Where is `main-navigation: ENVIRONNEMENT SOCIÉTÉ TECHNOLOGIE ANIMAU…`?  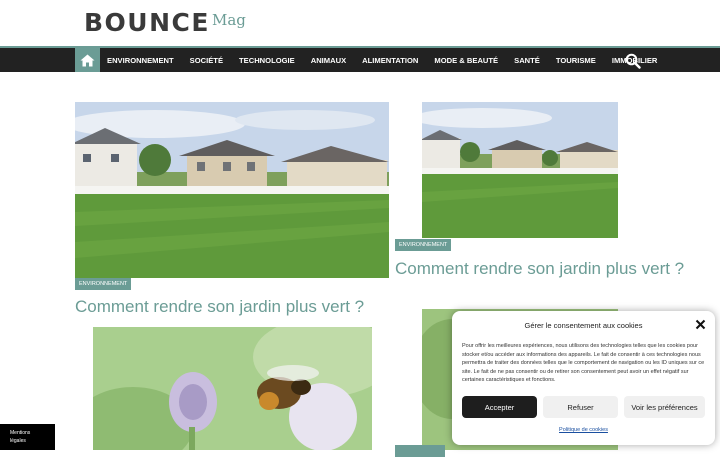 main-navigation: ENVIRONNEMENT SOCIÉTÉ TECHNOLOGIE ANIMAU… is located at coordinates (360, 59).